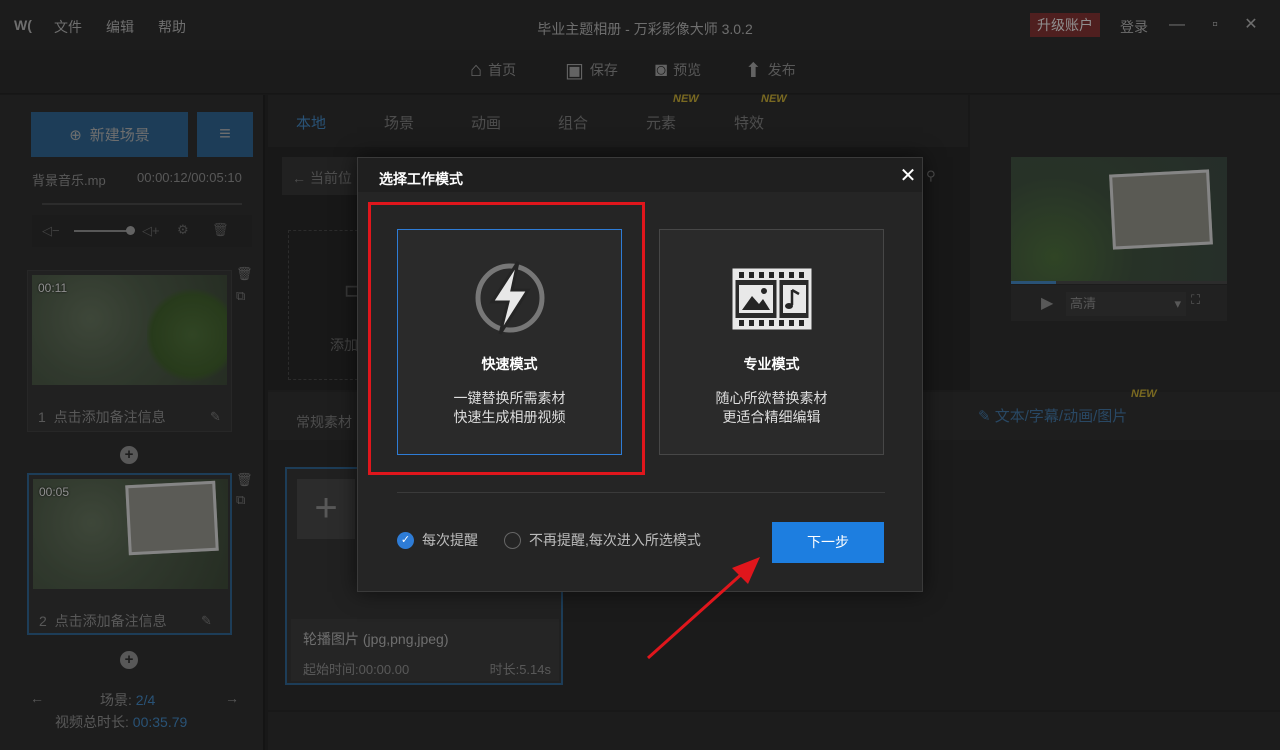 This screenshot has height=750, width=1280. Describe the element at coordinates (509, 364) in the screenshot. I see `fast-mode-name: 快速模式` at that location.